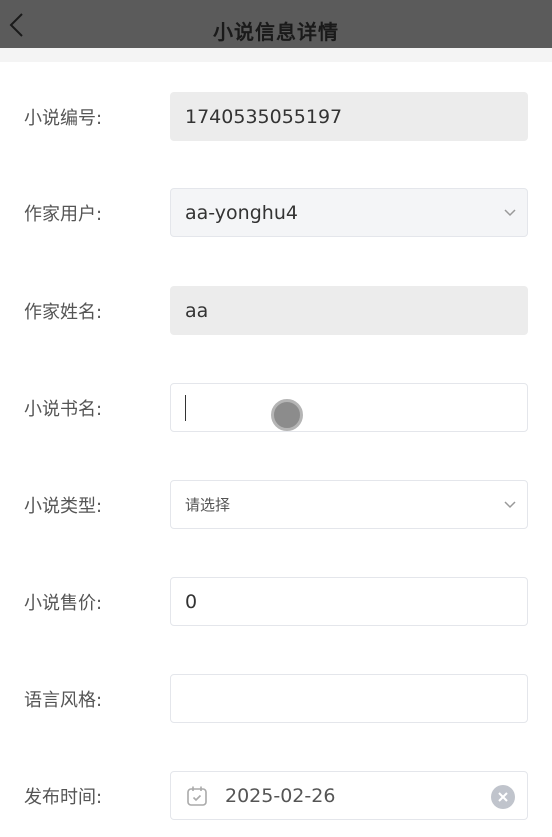 This screenshot has height=837, width=552. What do you see at coordinates (63, 603) in the screenshot?
I see `price-label: 小说售价:` at bounding box center [63, 603].